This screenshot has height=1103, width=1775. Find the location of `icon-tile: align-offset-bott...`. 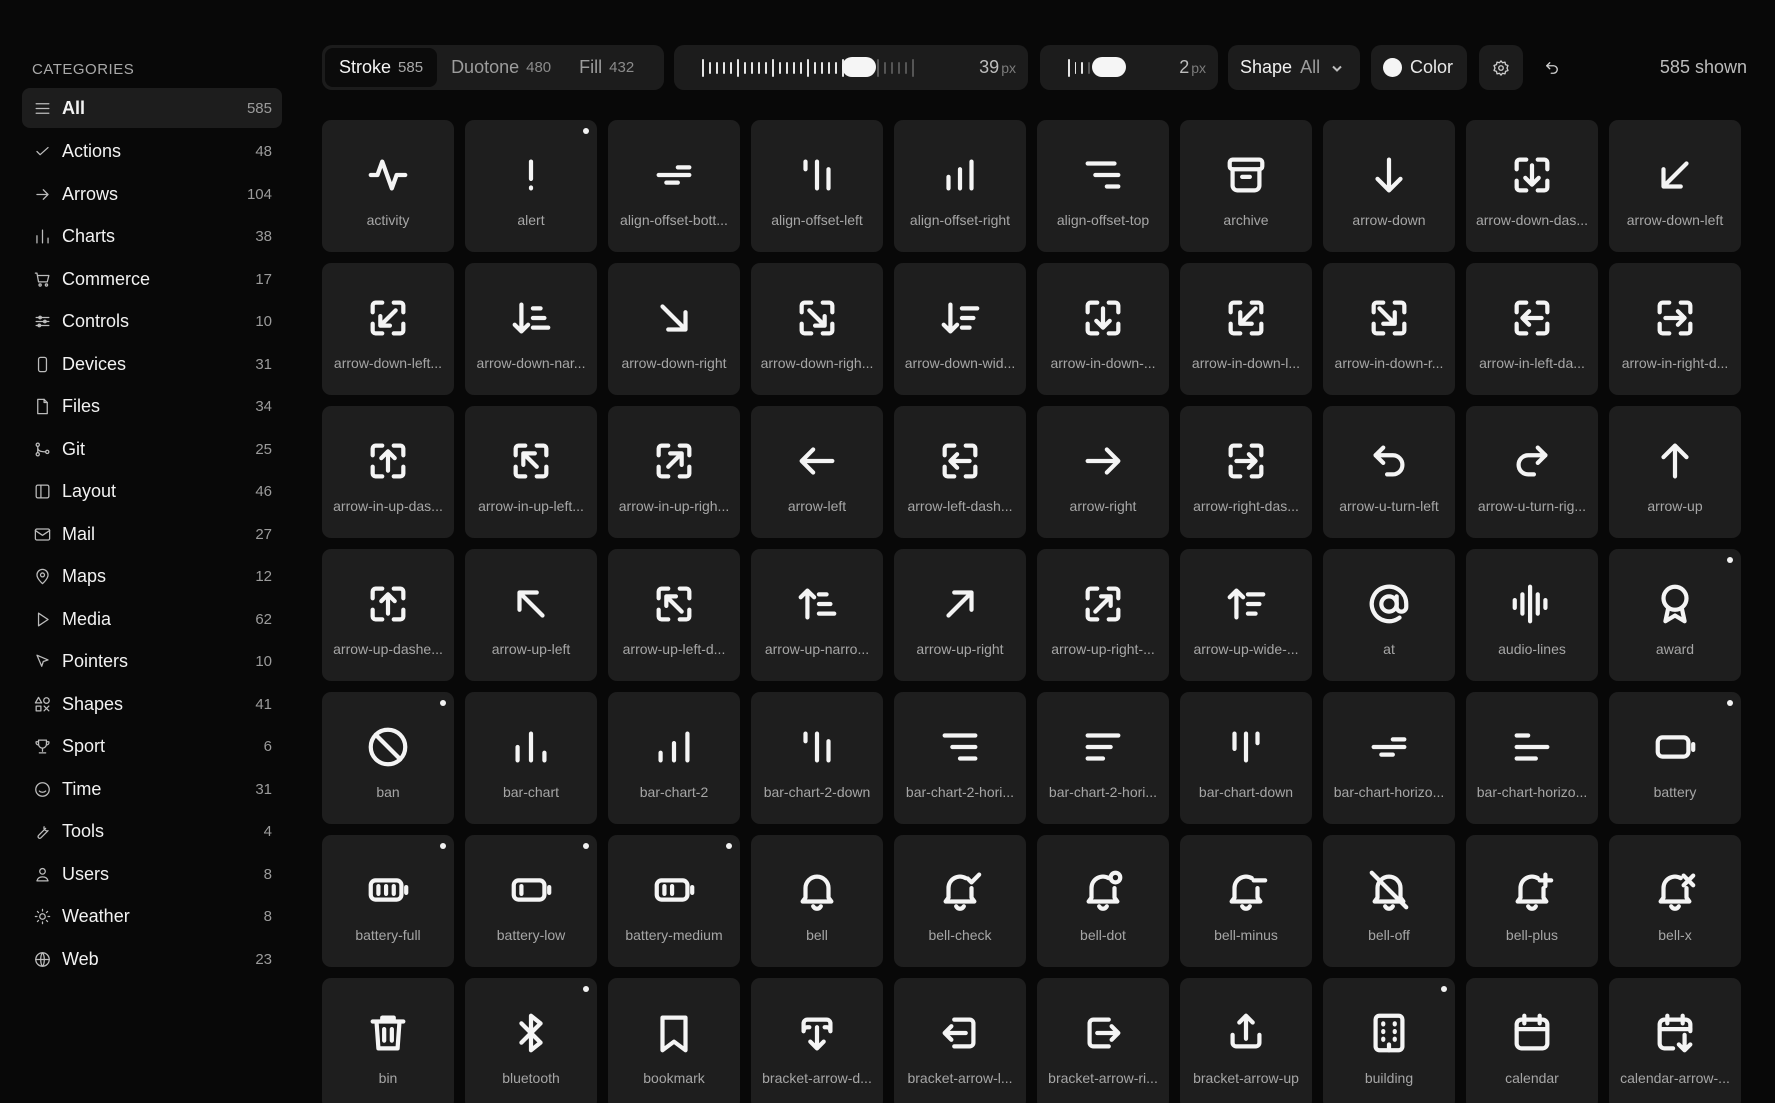

icon-tile: align-offset-bott... is located at coordinates (674, 186).